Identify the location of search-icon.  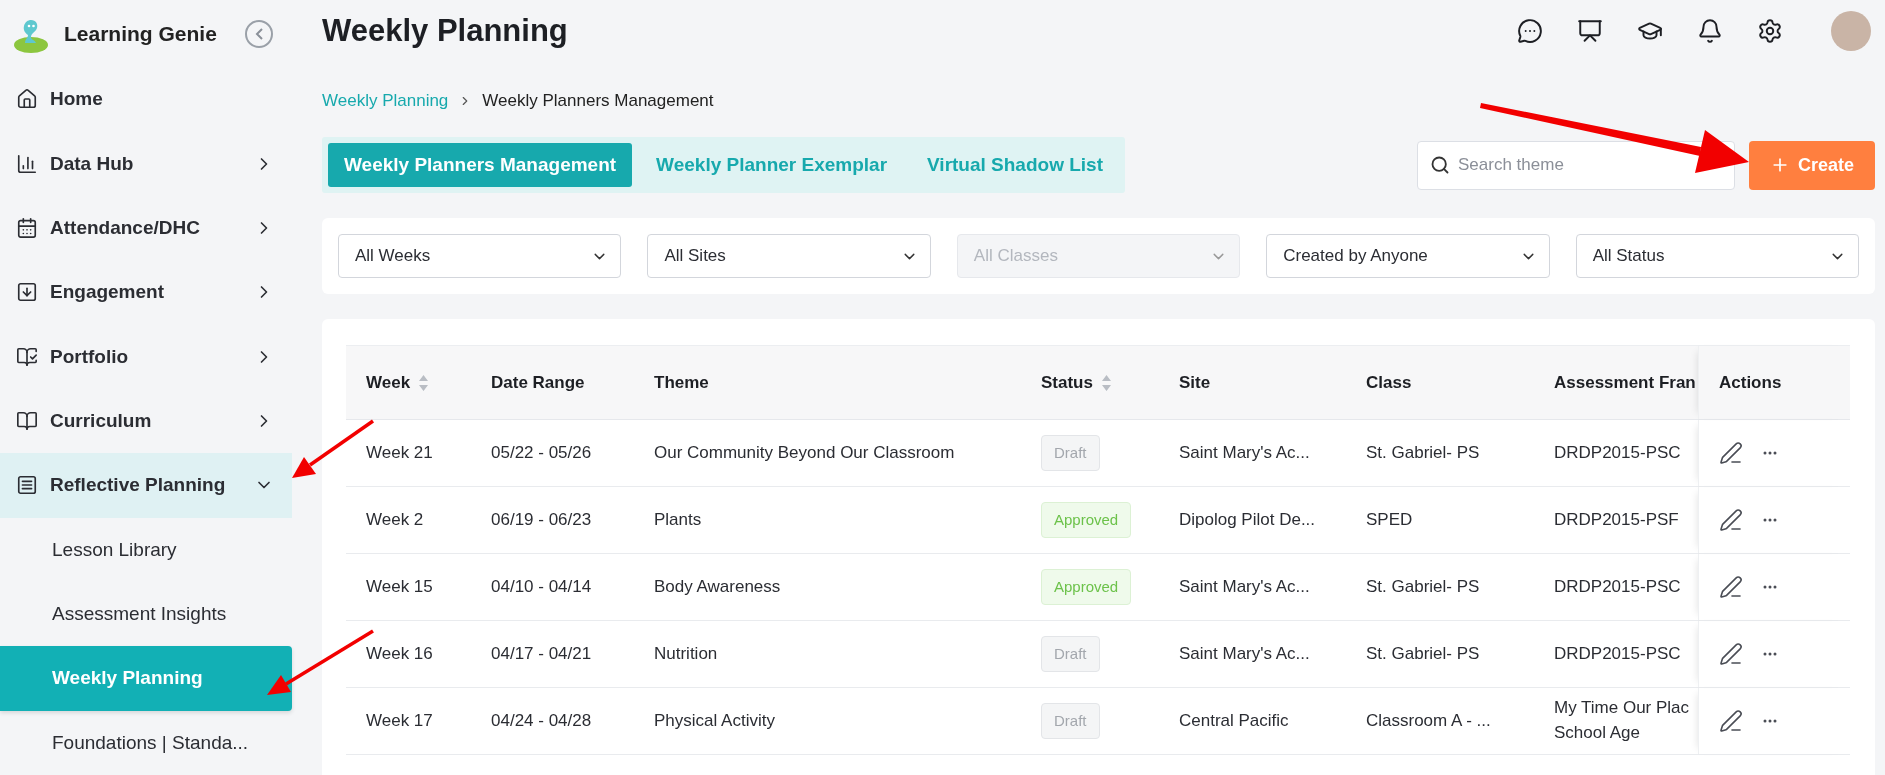
(1440, 164).